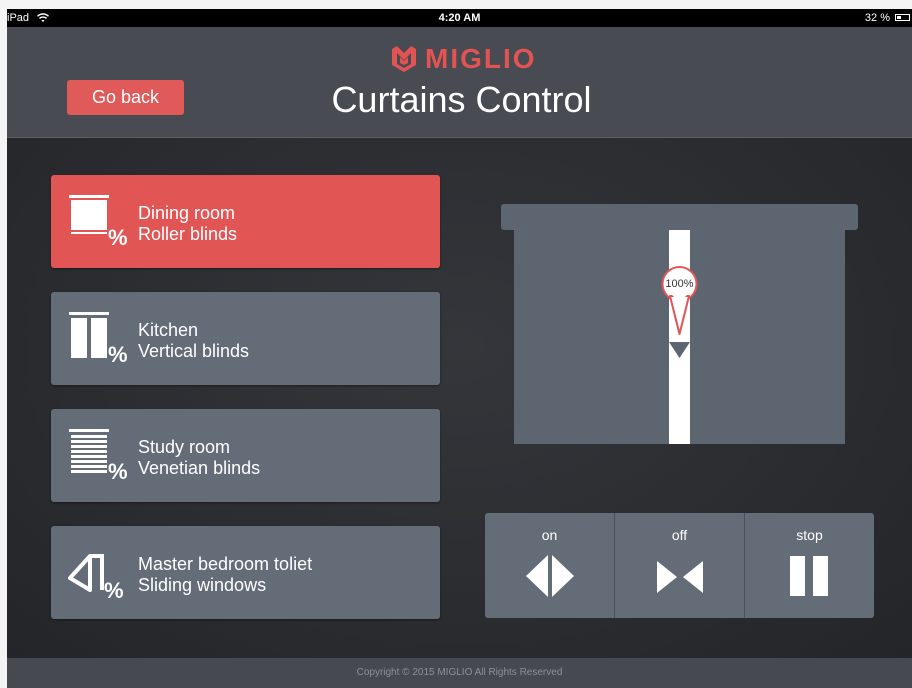 Image resolution: width=912 pixels, height=688 pixels. I want to click on open-button: on, so click(549, 565).